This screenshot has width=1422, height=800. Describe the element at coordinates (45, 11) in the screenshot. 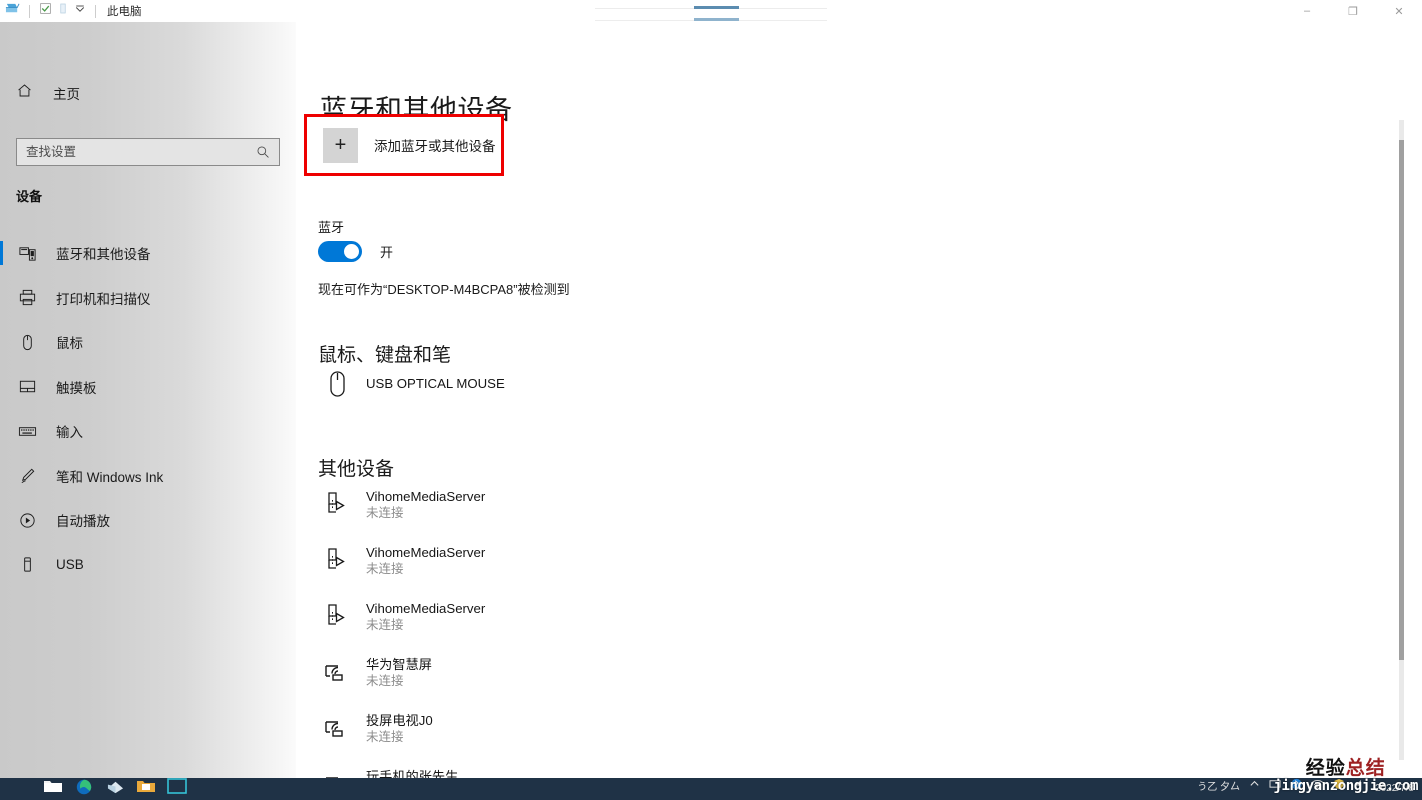

I see `properties-icon` at that location.